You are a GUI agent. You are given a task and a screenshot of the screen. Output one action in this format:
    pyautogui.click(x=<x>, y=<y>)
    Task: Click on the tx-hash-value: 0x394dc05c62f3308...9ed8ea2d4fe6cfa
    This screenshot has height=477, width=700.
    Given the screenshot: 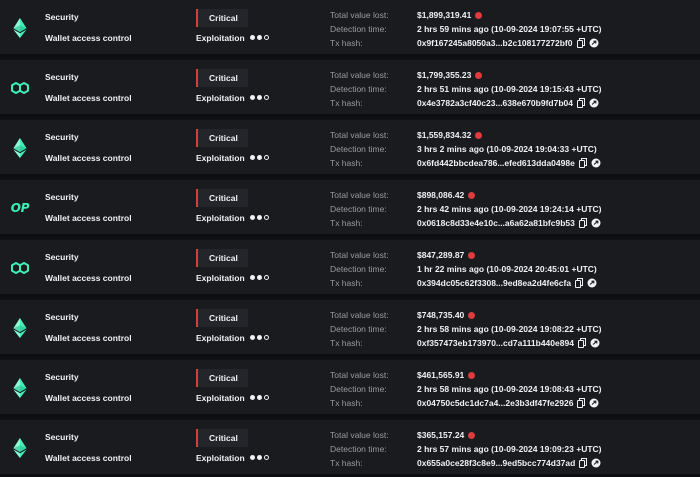 What is the action you would take?
    pyautogui.click(x=494, y=283)
    